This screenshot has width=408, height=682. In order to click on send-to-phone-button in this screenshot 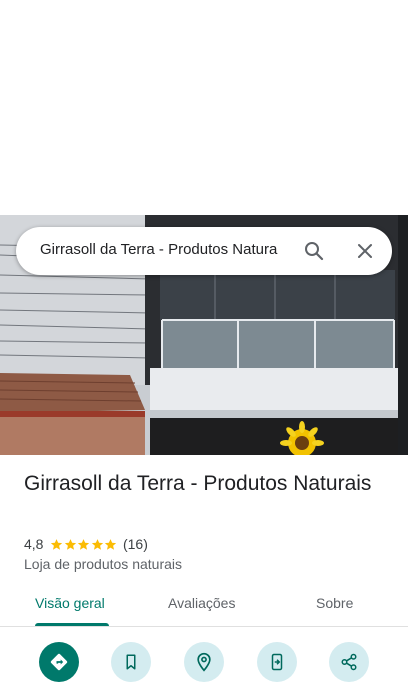, I will do `click(277, 662)`.